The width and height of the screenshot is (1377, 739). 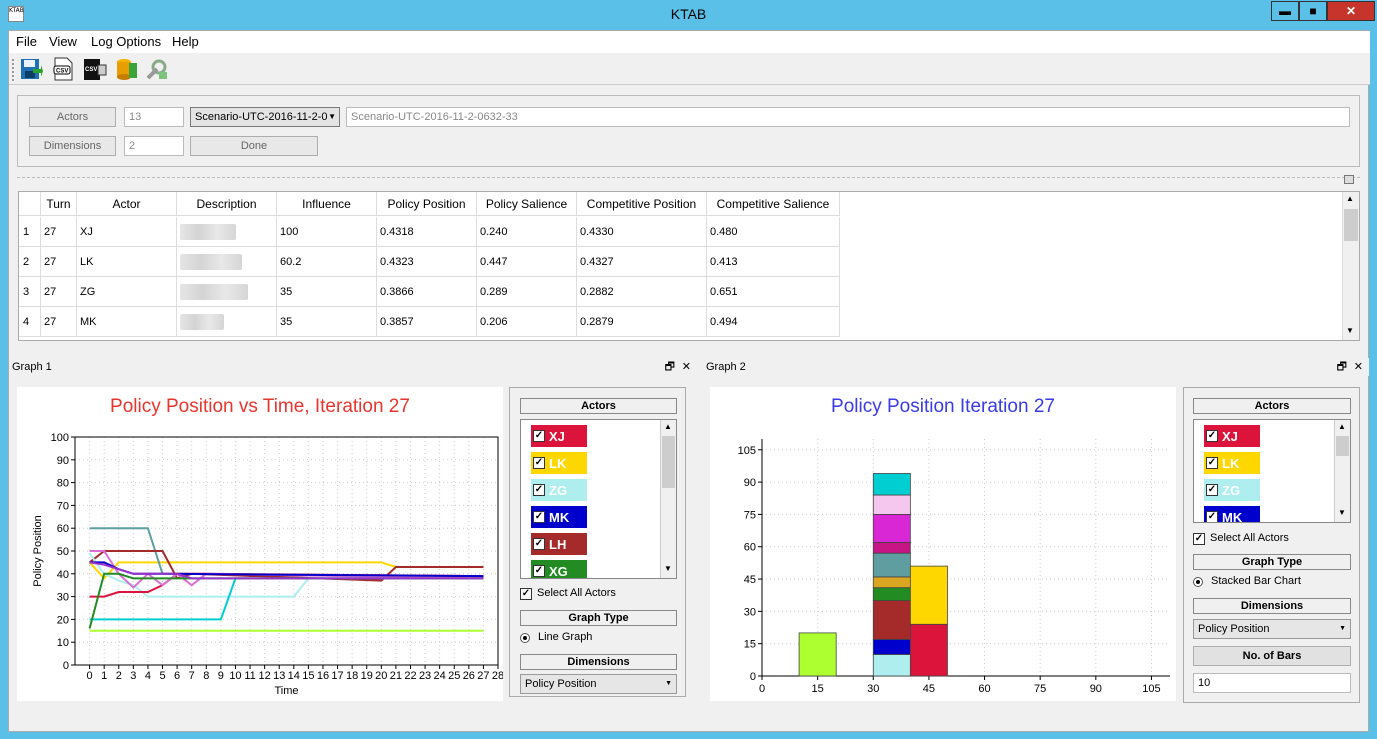 What do you see at coordinates (1272, 683) in the screenshot?
I see `number-of-bars-input: 10` at bounding box center [1272, 683].